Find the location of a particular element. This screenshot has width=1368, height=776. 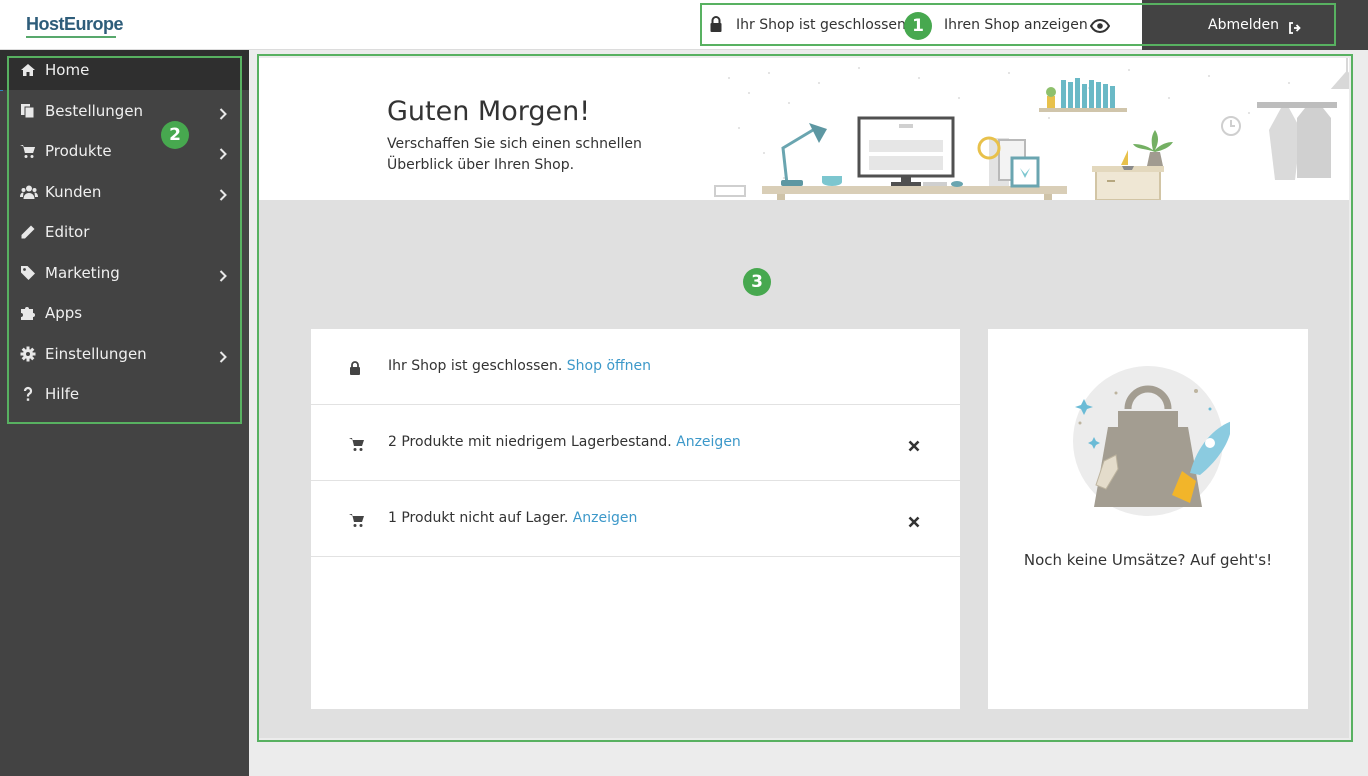

sidebar-item-label: Hilfe is located at coordinates (62, 394).